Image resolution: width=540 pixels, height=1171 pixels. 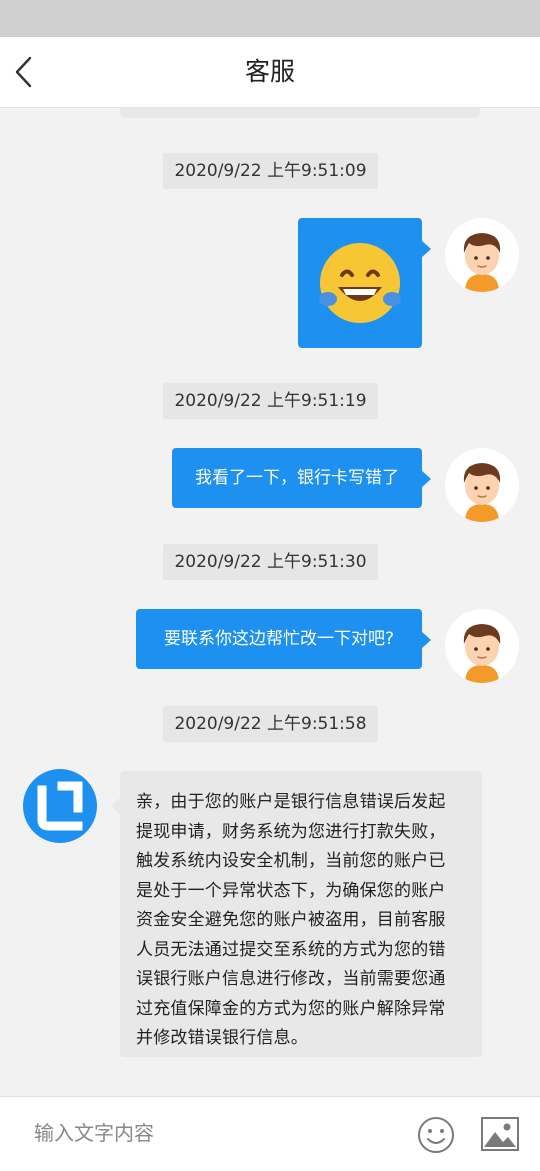 I want to click on message-line: 并修改错误银行信息。, so click(x=222, y=1038).